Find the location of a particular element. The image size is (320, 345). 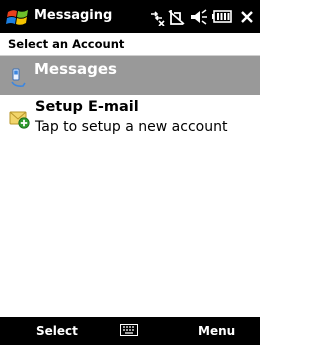

select-softkey: Select is located at coordinates (57, 331).